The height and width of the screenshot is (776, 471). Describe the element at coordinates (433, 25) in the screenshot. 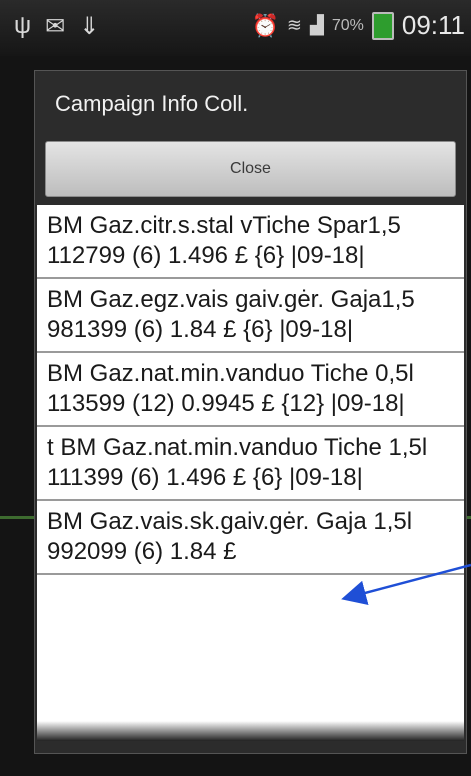

I see `clock: 09:11` at that location.